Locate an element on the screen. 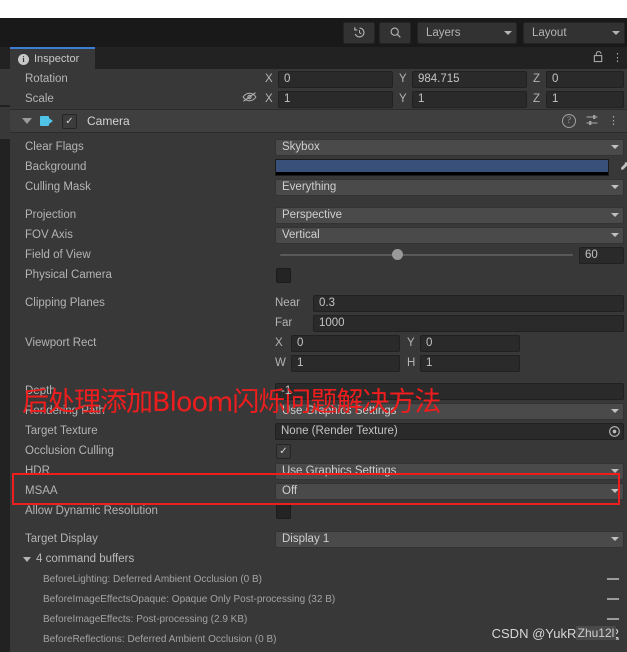 The width and height of the screenshot is (627, 652). viewport-y-label: Y is located at coordinates (411, 343).